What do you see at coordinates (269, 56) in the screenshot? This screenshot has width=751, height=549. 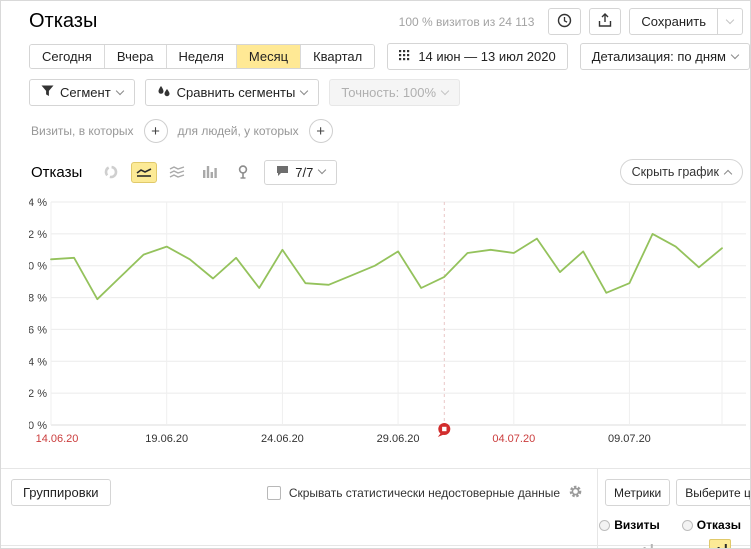 I see `tab-month: Месяц` at bounding box center [269, 56].